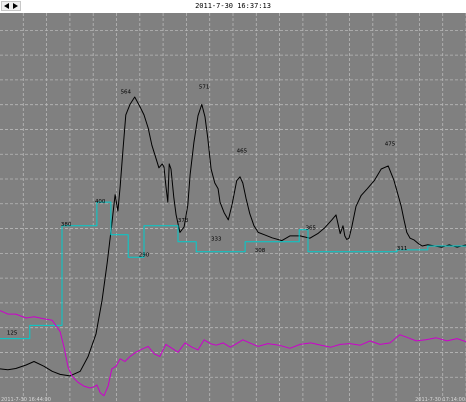  What do you see at coordinates (311, 229) in the screenshot?
I see `data-label: 365` at bounding box center [311, 229].